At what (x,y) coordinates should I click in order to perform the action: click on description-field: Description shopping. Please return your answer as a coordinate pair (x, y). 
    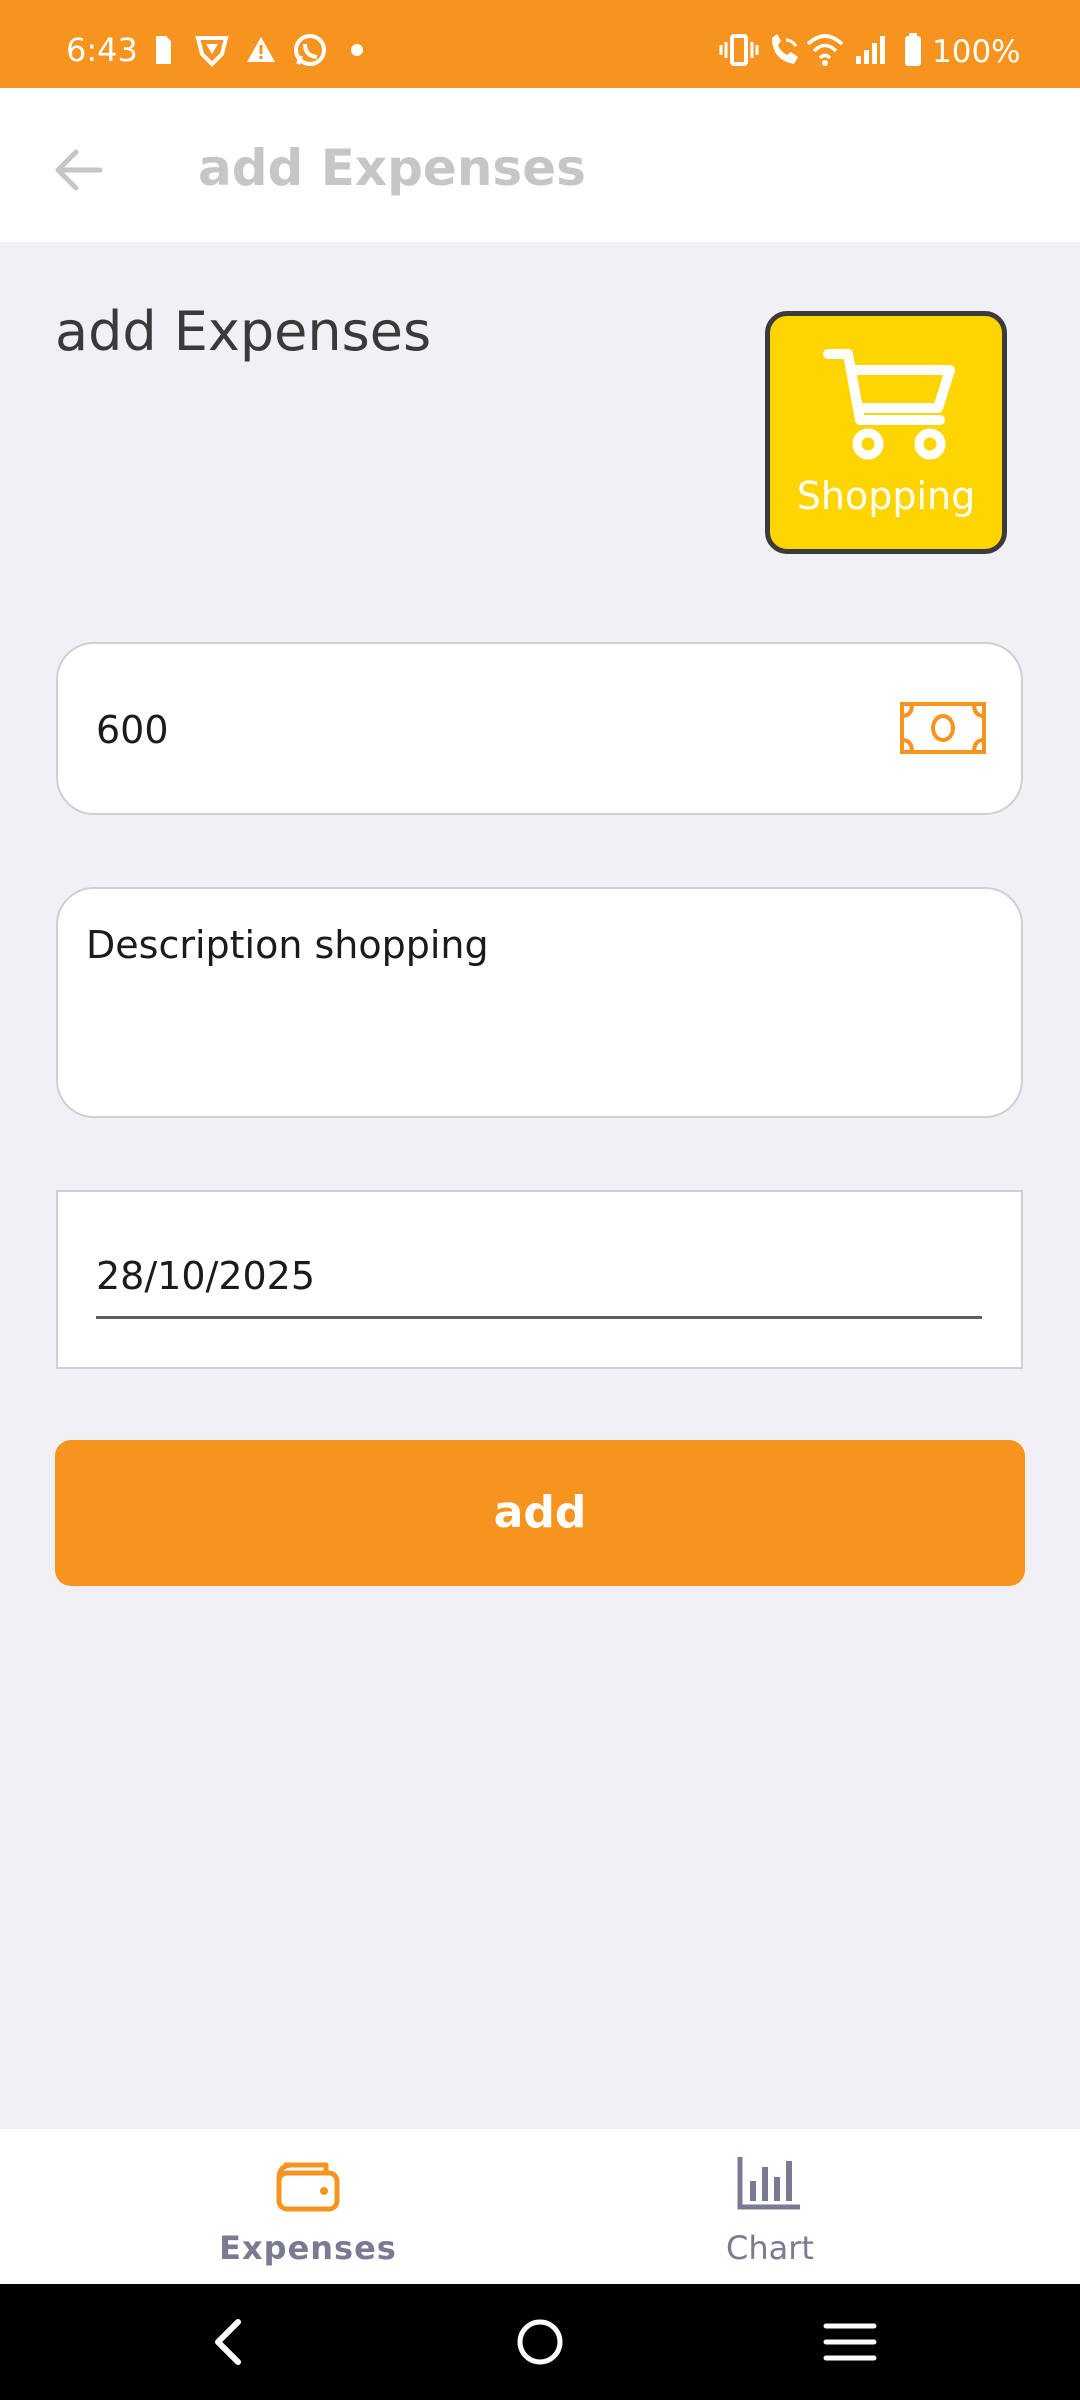
    Looking at the image, I should click on (539, 1002).